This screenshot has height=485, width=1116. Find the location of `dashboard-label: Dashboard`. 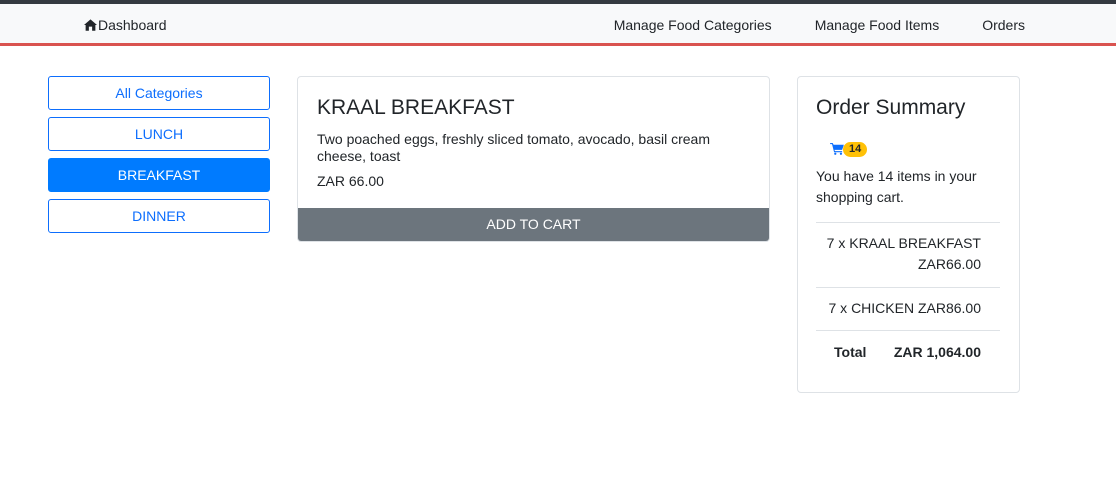

dashboard-label: Dashboard is located at coordinates (132, 25).